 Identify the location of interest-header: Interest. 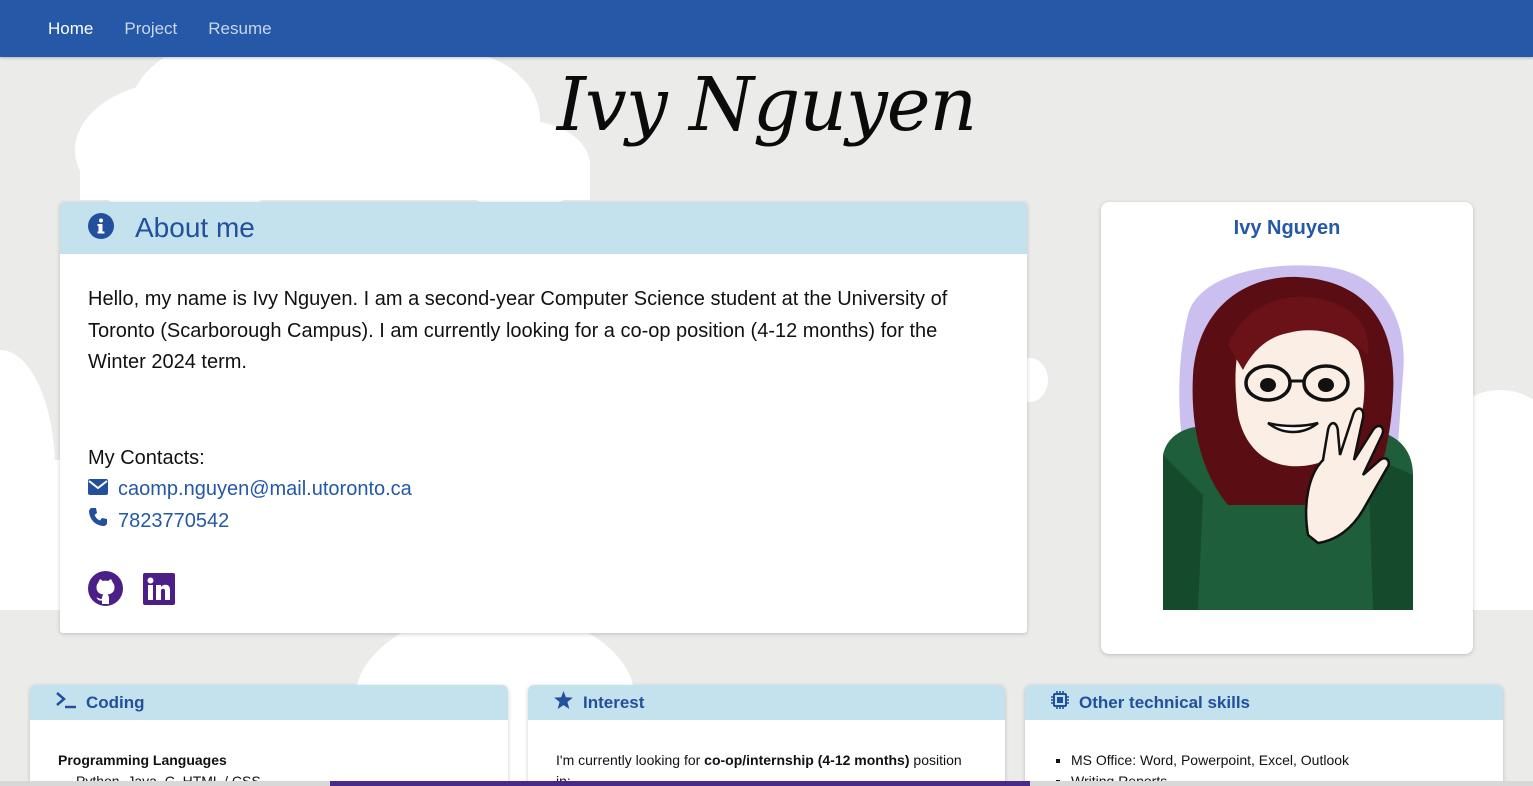
(766, 702).